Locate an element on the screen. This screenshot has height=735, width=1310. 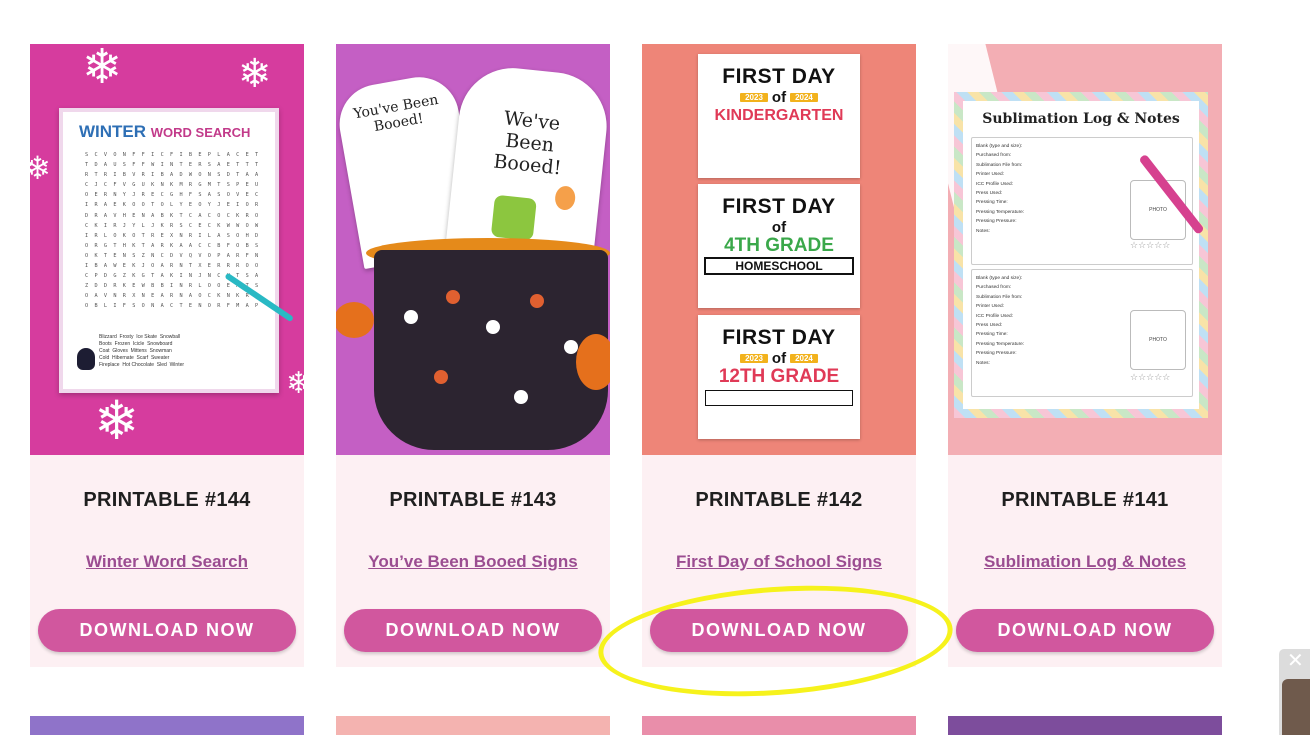
printable-link: First Day of School Signs is located at coordinates (779, 562).